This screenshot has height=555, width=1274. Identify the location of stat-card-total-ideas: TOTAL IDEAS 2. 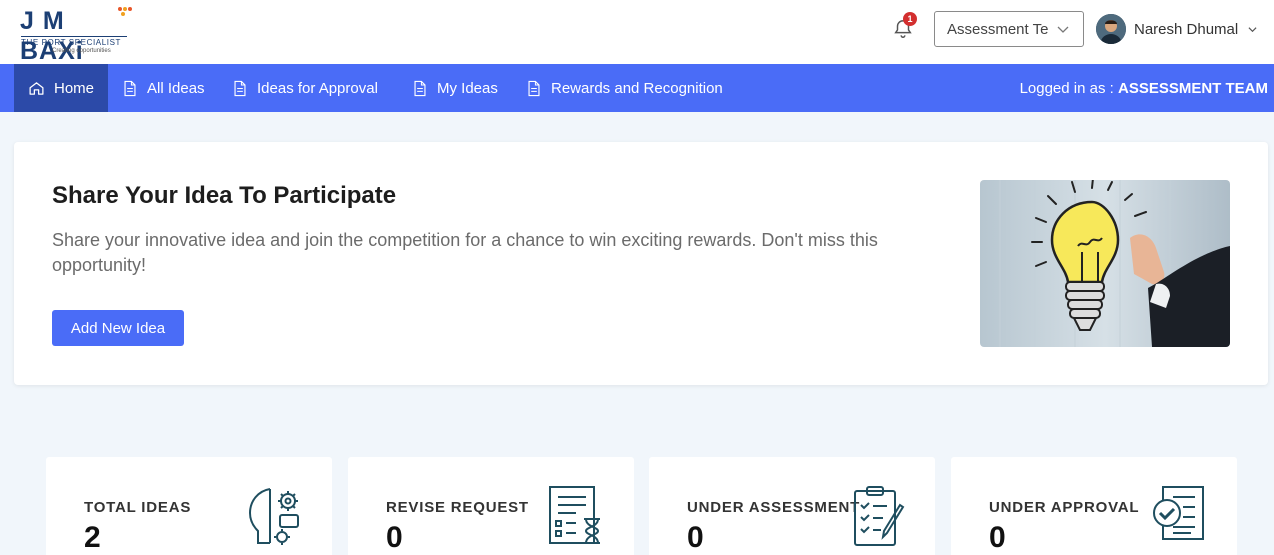
(189, 506).